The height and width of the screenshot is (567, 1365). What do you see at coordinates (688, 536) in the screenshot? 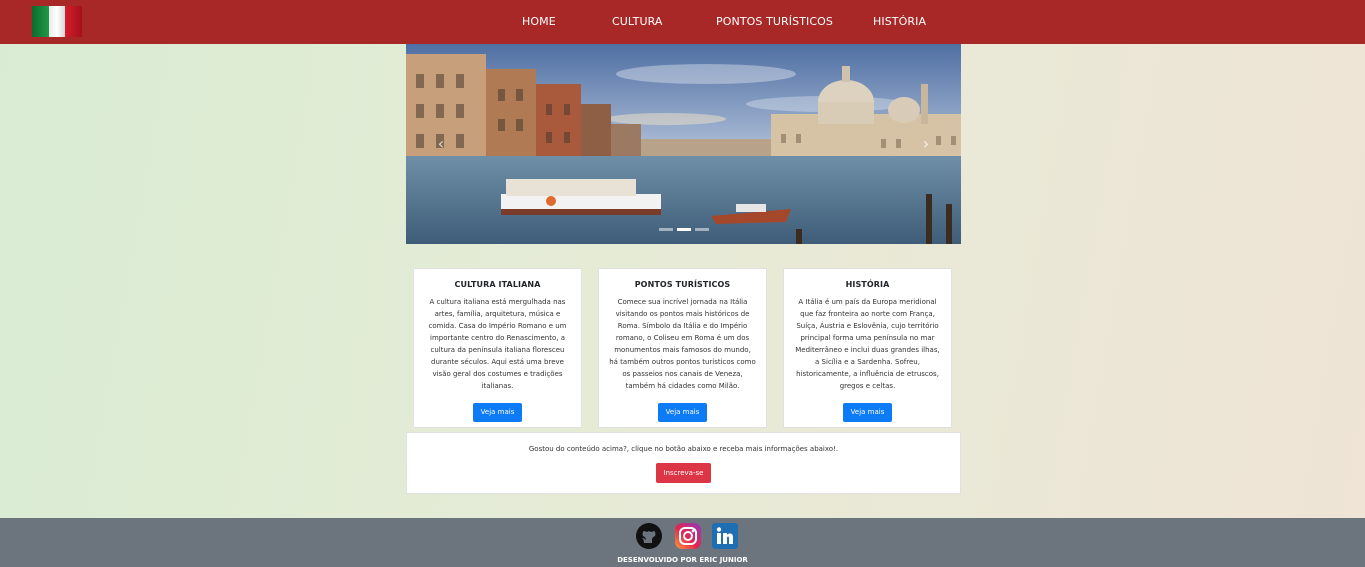
I see `instagram-icon` at bounding box center [688, 536].